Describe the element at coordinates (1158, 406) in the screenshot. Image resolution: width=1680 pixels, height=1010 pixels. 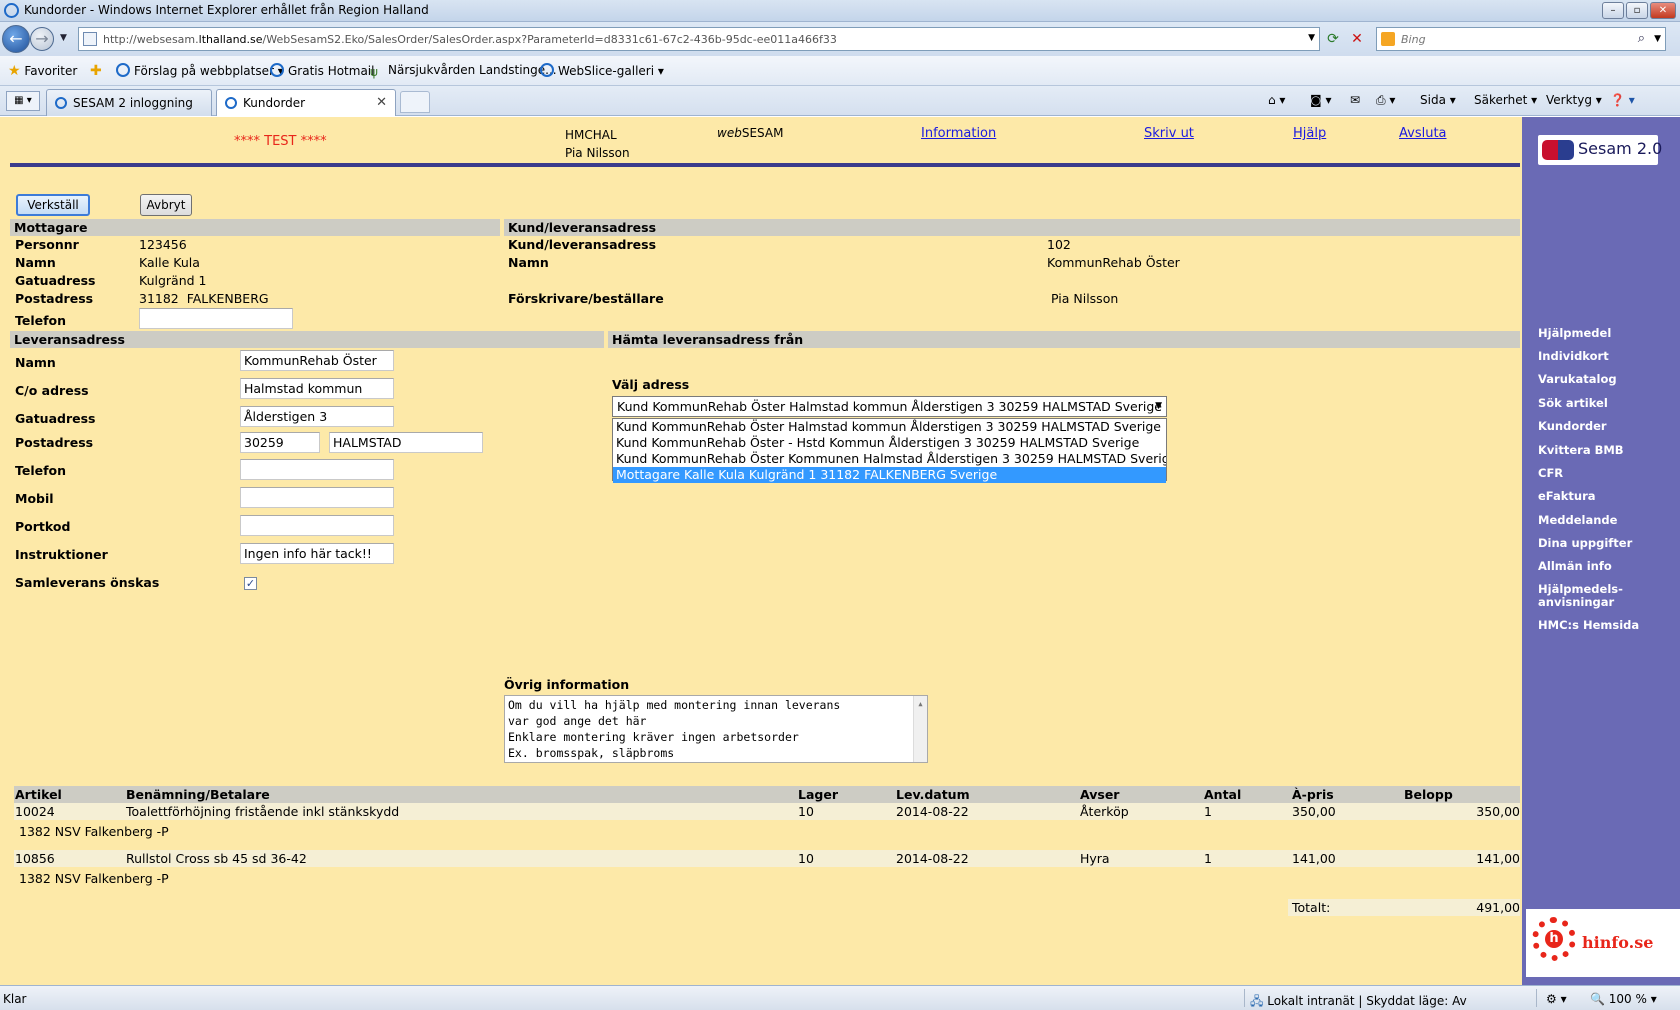
I see `chevron-down-icon: ▼` at that location.